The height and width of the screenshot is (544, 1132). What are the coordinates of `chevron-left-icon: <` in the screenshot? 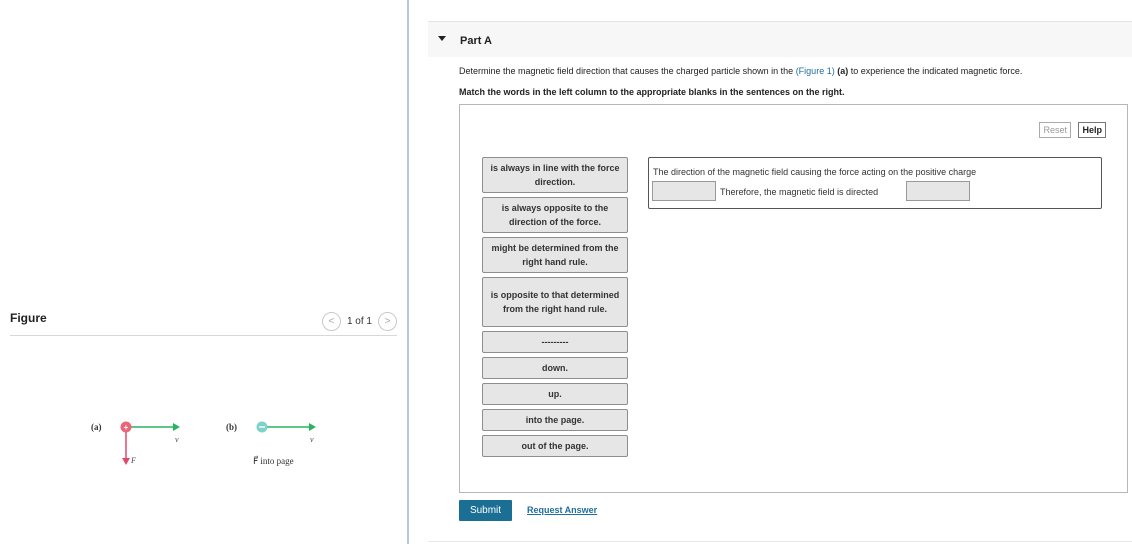 It's located at (331, 321).